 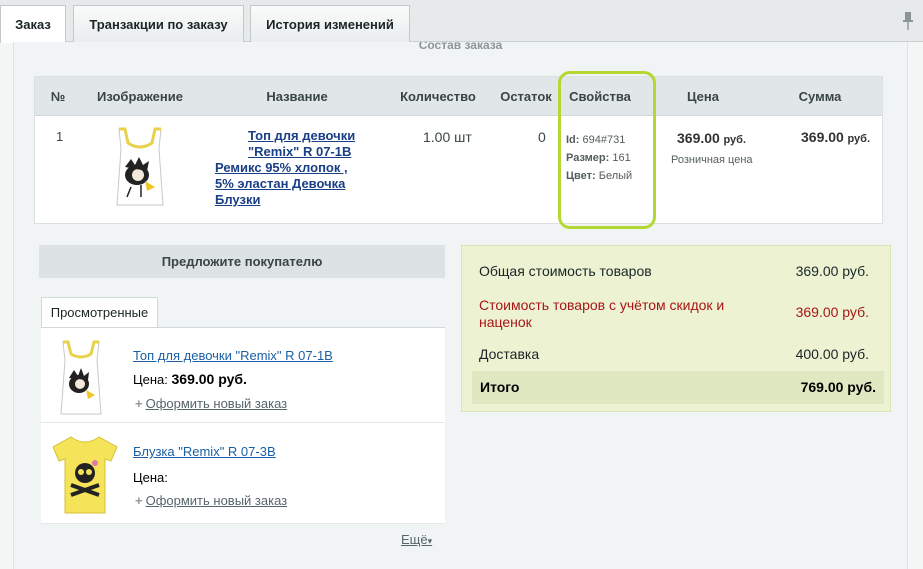 I want to click on tab-history: История изменений, so click(x=330, y=23).